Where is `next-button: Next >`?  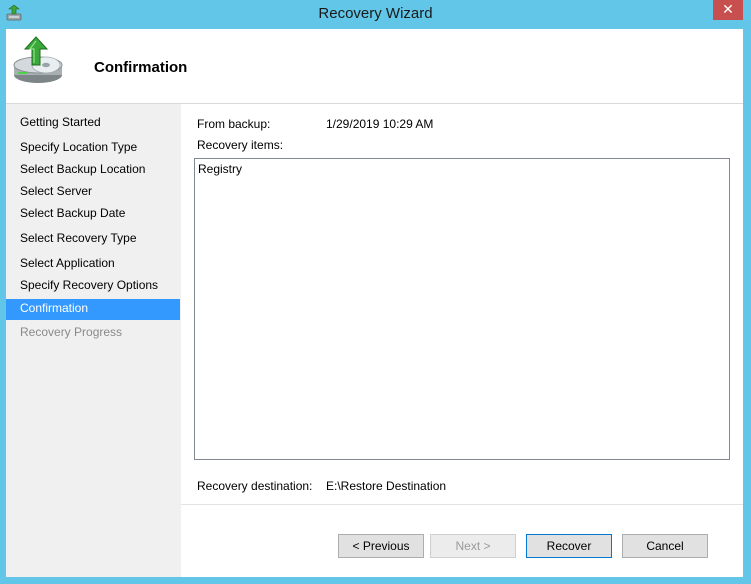
next-button: Next > is located at coordinates (473, 546).